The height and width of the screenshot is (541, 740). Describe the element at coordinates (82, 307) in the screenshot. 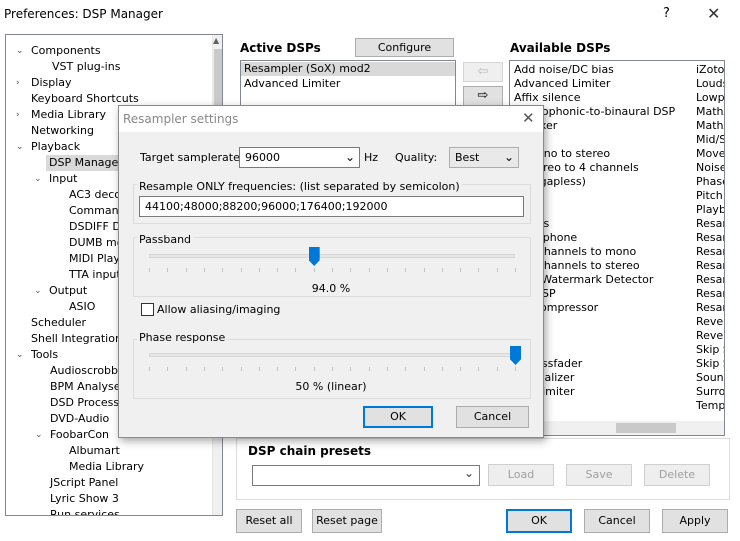

I see `tree-item: ASIO` at that location.